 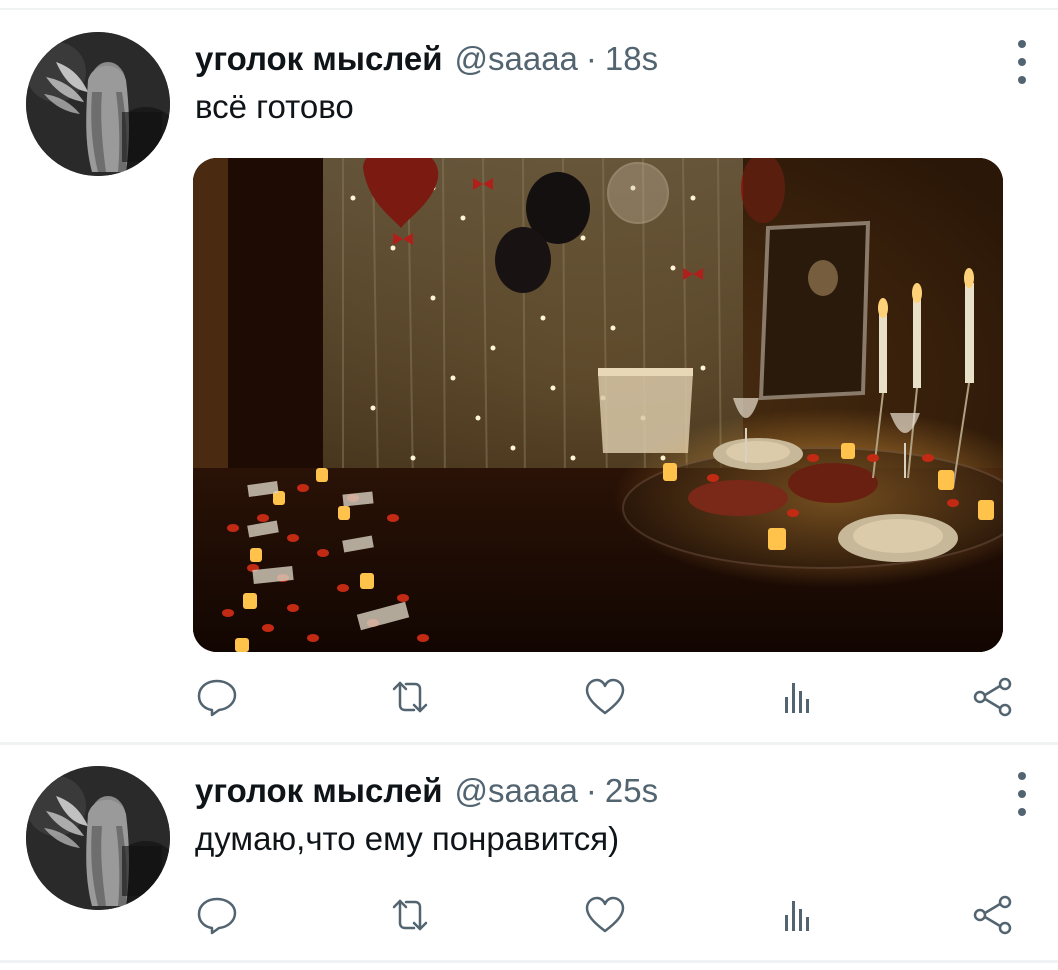 What do you see at coordinates (631, 791) in the screenshot?
I see `timestamp: 25s` at bounding box center [631, 791].